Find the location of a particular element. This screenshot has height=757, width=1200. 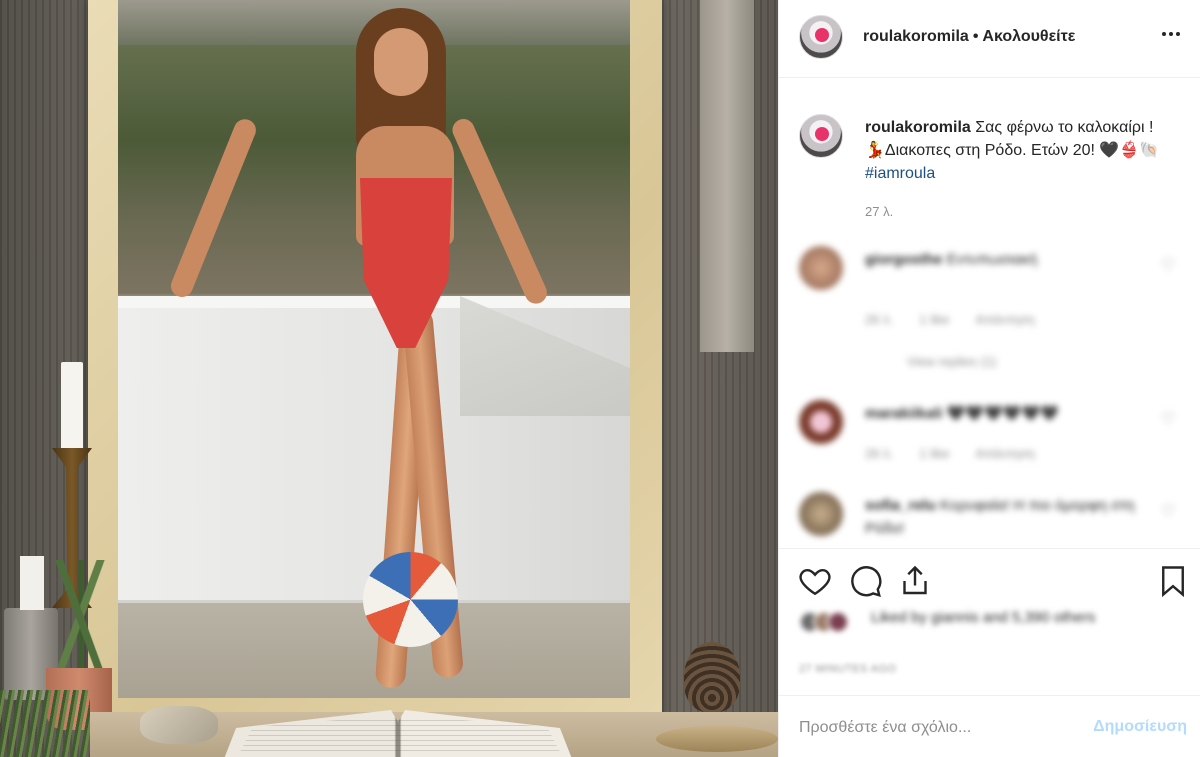

caption-body-1: Σας φέρνω το καλοκαίρι ! is located at coordinates (1064, 127).